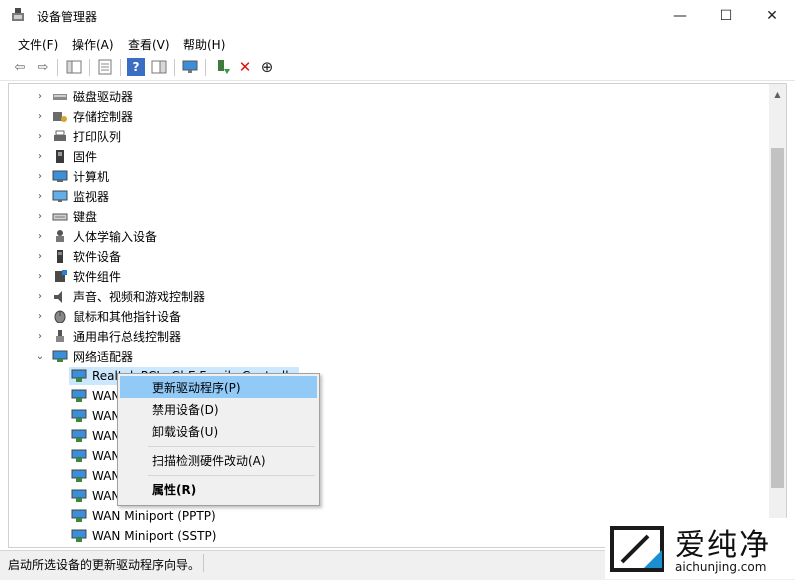 Image resolution: width=795 pixels, height=580 pixels. I want to click on tree-category-row: › 软件组件, so click(389, 276).